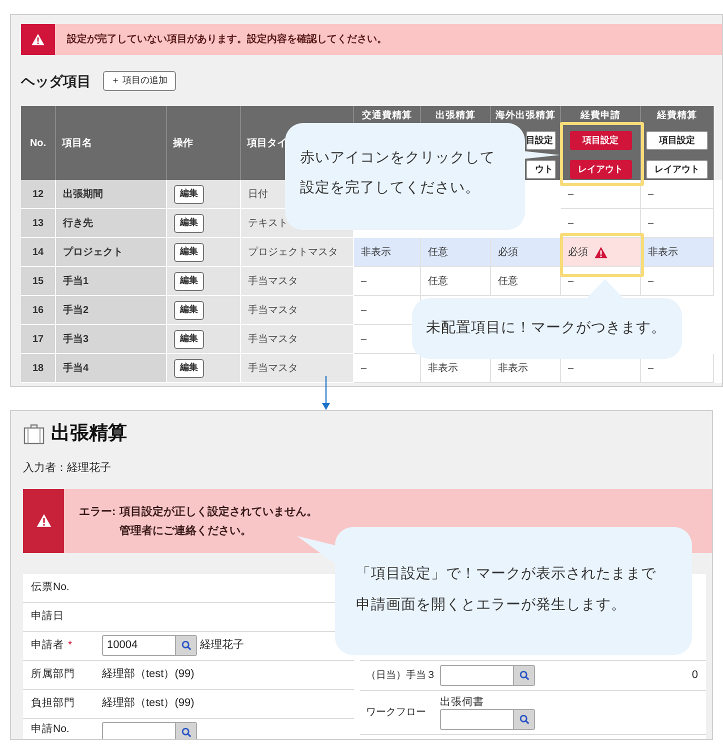 The height and width of the screenshot is (755, 723). Describe the element at coordinates (541, 140) in the screenshot. I see `column-setting-button: 目設定` at that location.